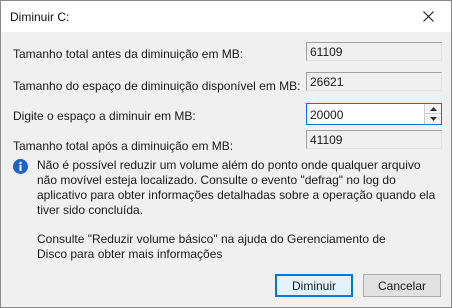 This screenshot has height=308, width=452. Describe the element at coordinates (40, 17) in the screenshot. I see `window-title: Diminuir C:` at that location.